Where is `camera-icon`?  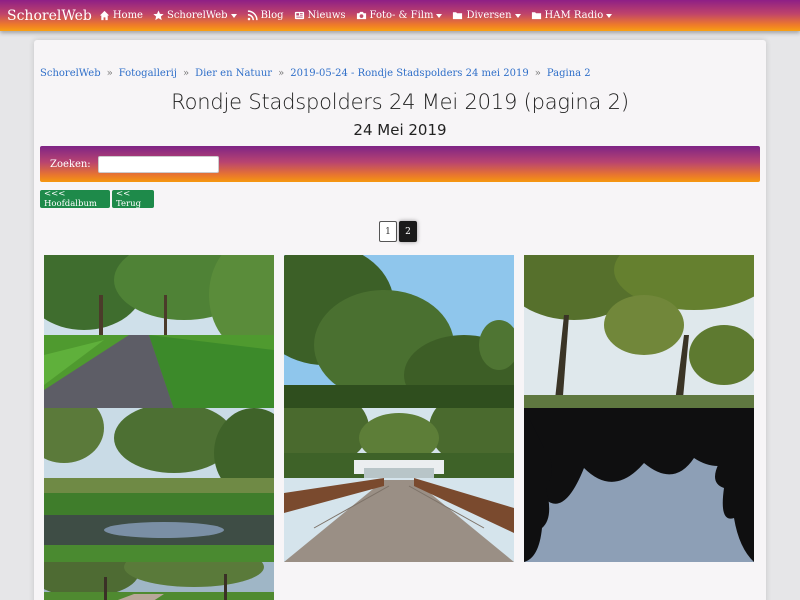
camera-icon is located at coordinates (361, 15).